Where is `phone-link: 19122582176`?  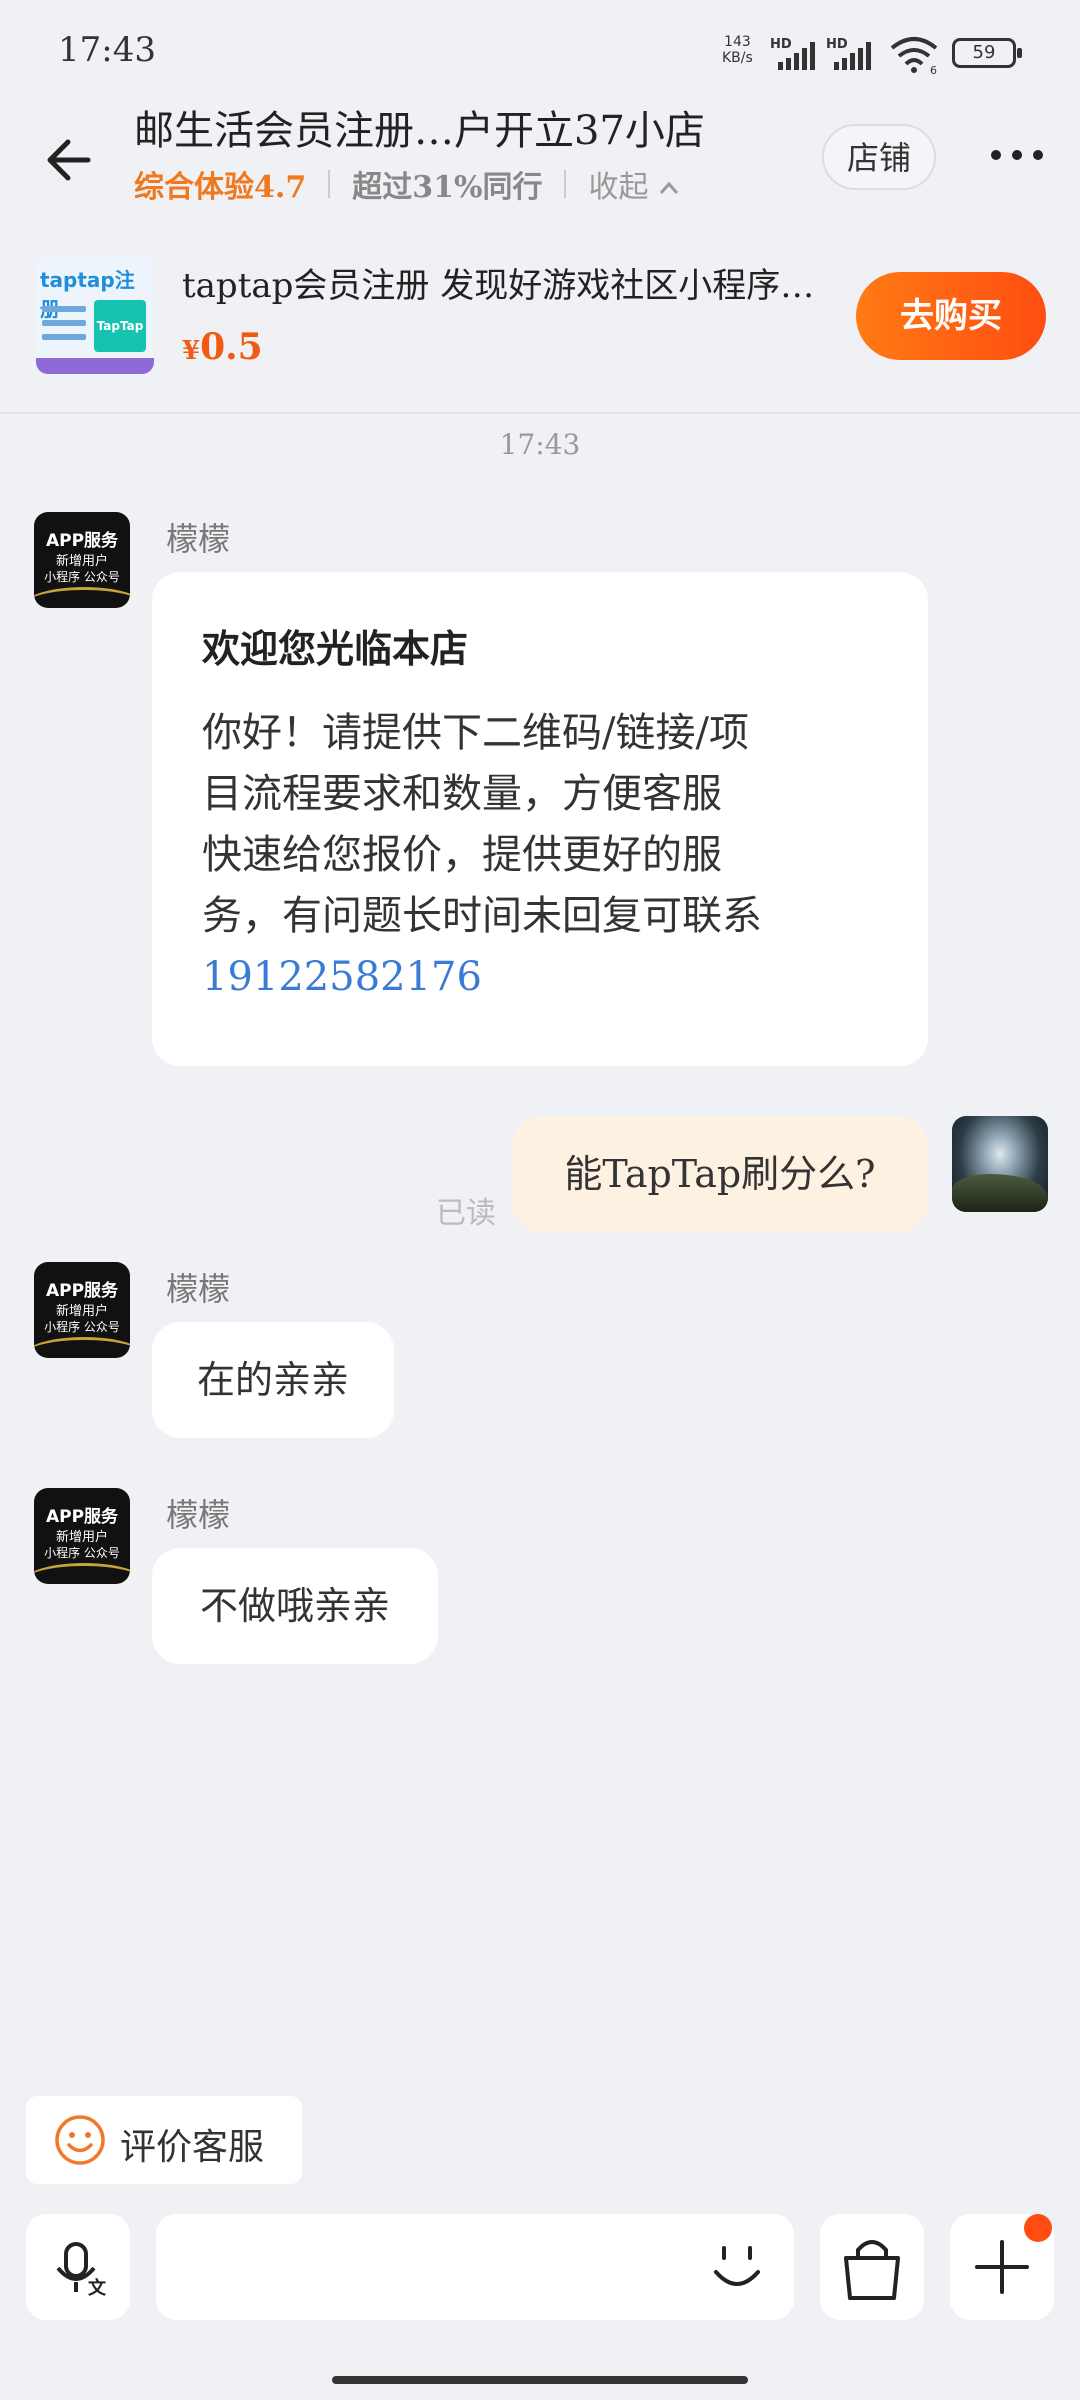 phone-link: 19122582176 is located at coordinates (540, 977).